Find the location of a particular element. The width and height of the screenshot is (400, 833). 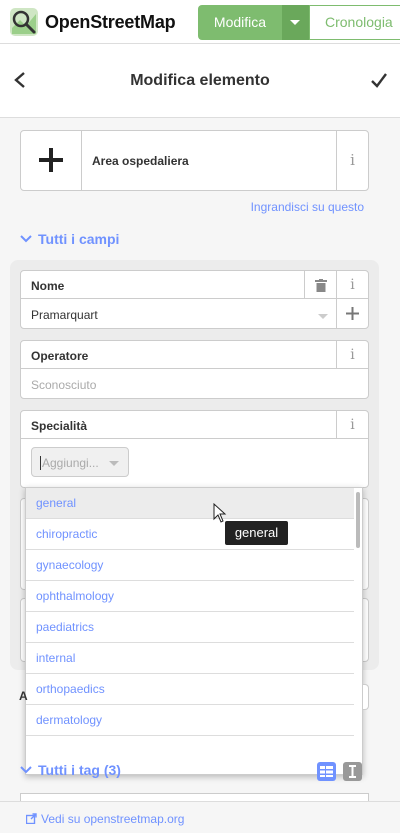

partial-field-input is located at coordinates (366, 697).